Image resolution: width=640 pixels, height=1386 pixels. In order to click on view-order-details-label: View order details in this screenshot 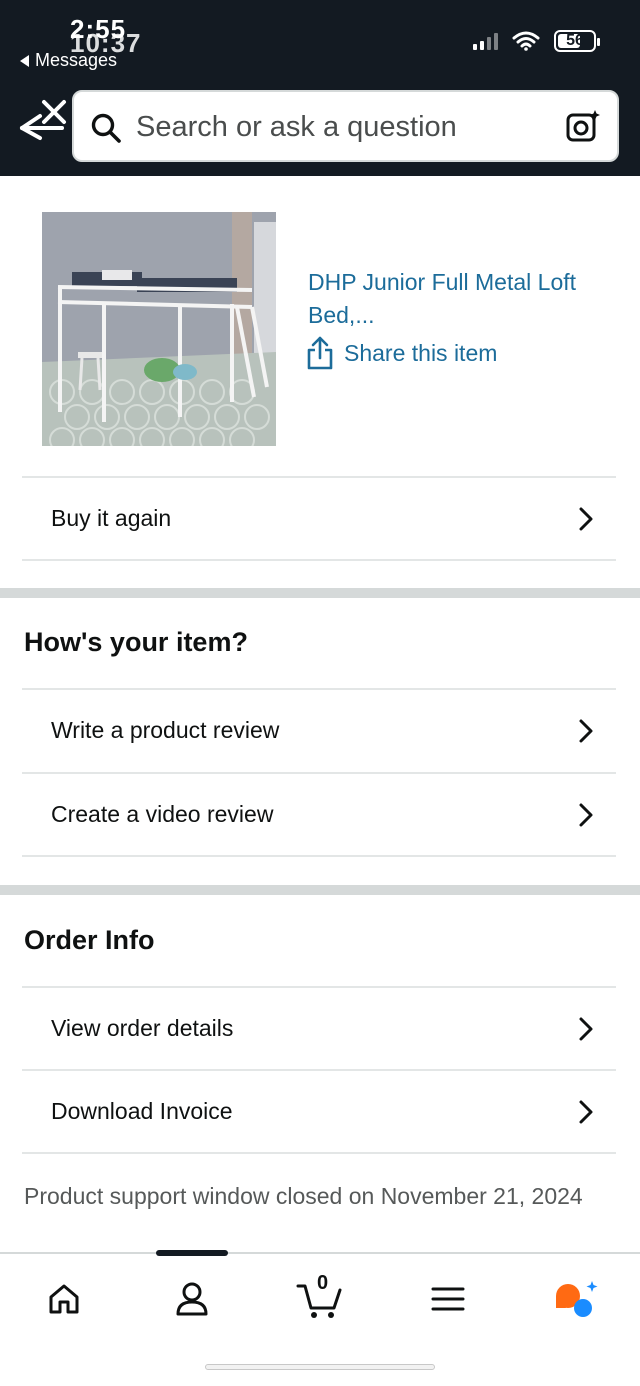, I will do `click(142, 1027)`.